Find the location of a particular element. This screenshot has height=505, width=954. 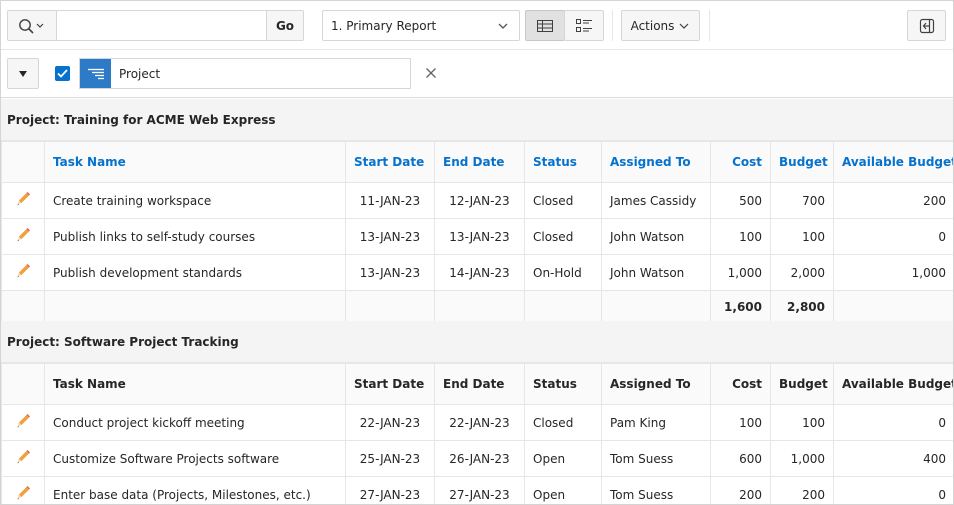

group-header: Project: Training for ACME Web Express is located at coordinates (477, 120).